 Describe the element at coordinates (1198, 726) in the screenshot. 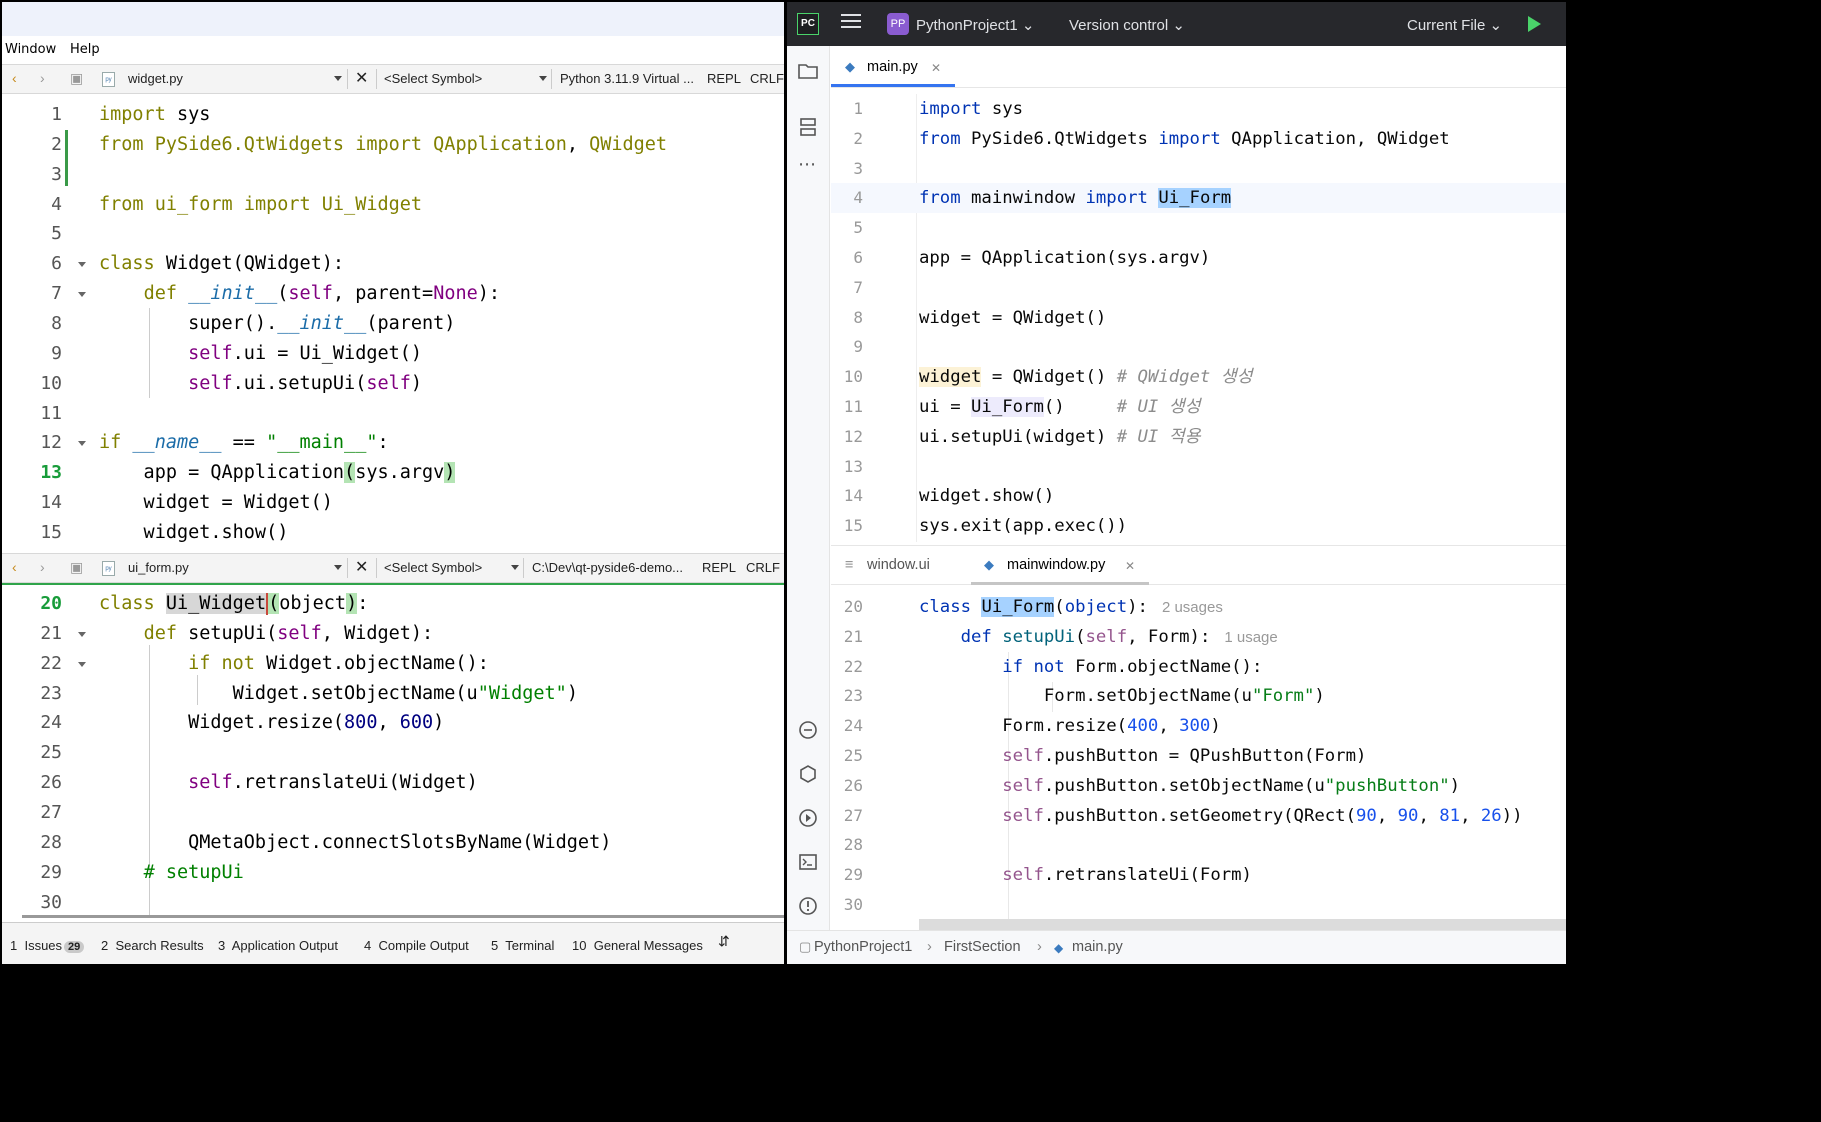

I see `code-line: 24 Form.resize(400, 300)` at that location.